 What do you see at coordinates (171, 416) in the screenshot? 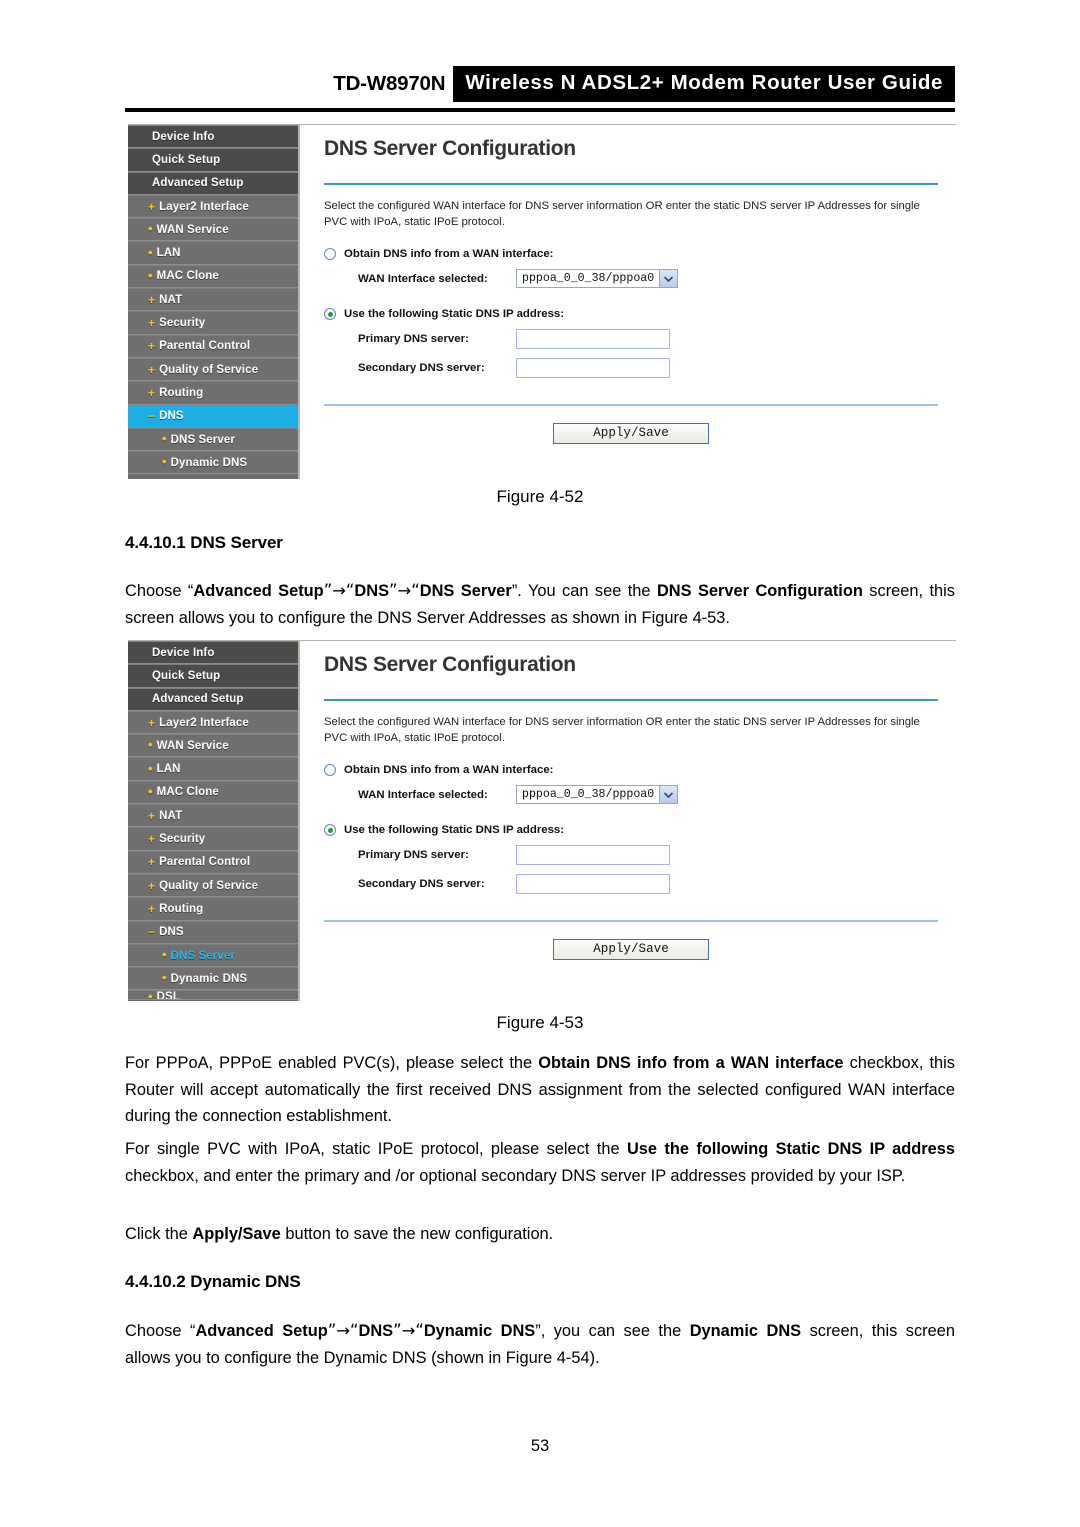
I see `sidebar-item-label: DNS` at bounding box center [171, 416].